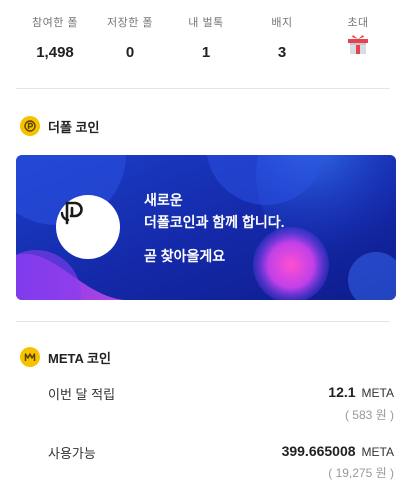  I want to click on meta-coin-header: META 코인, so click(65, 357).